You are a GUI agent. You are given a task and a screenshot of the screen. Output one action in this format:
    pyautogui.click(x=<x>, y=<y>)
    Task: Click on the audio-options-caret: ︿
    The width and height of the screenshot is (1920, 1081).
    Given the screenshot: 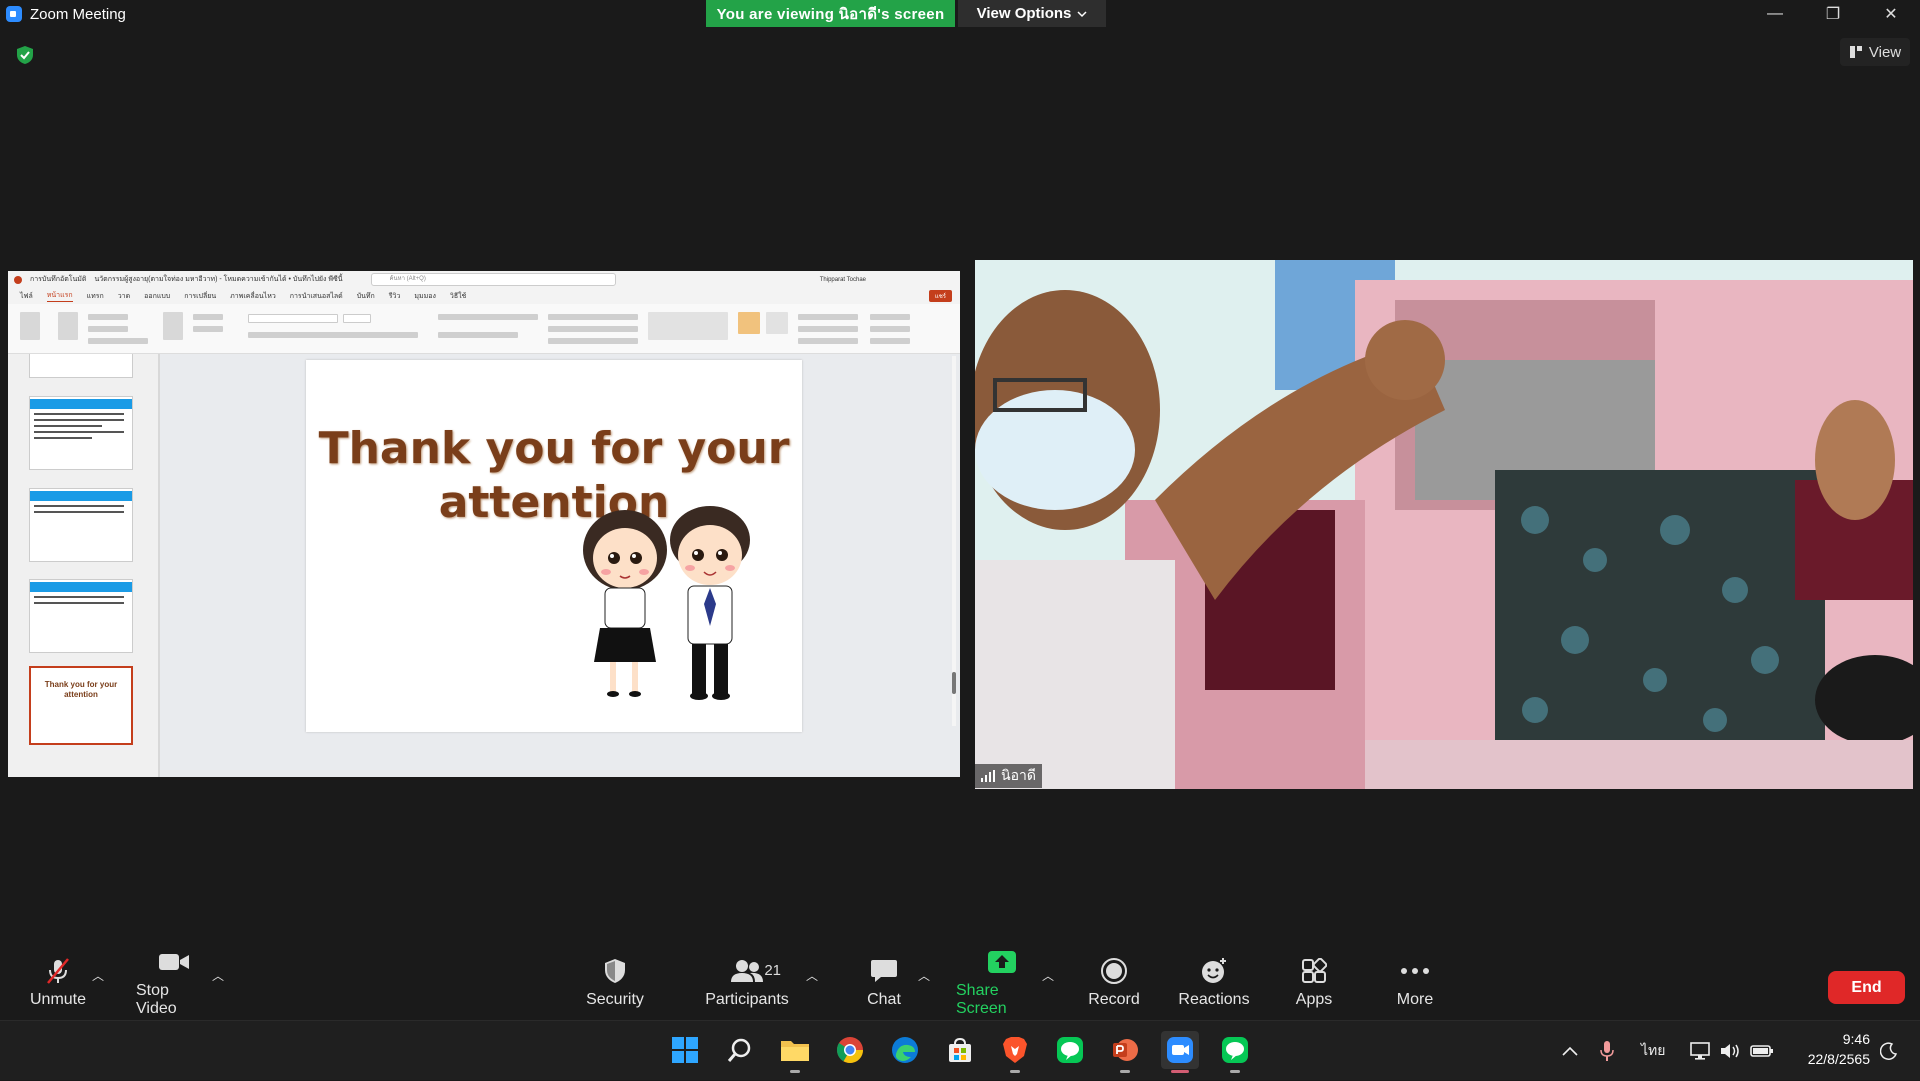 What is the action you would take?
    pyautogui.click(x=98, y=975)
    